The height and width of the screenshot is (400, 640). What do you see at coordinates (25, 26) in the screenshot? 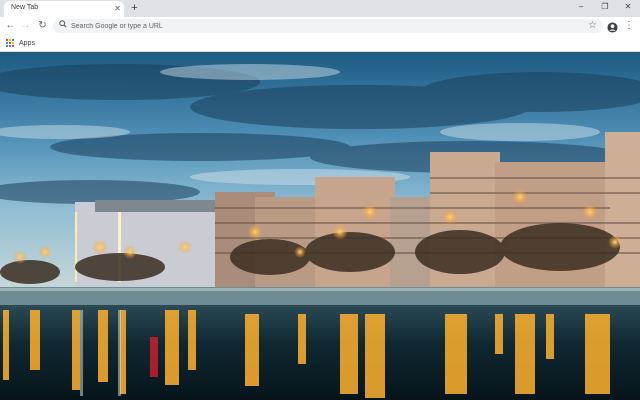
I see `forward-button: →` at bounding box center [25, 26].